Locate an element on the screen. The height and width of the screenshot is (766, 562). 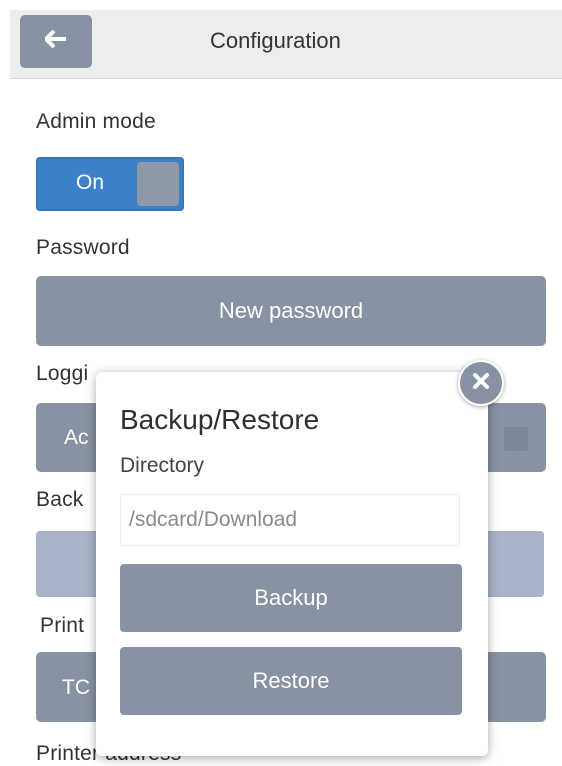
password-label: Password is located at coordinates (83, 247).